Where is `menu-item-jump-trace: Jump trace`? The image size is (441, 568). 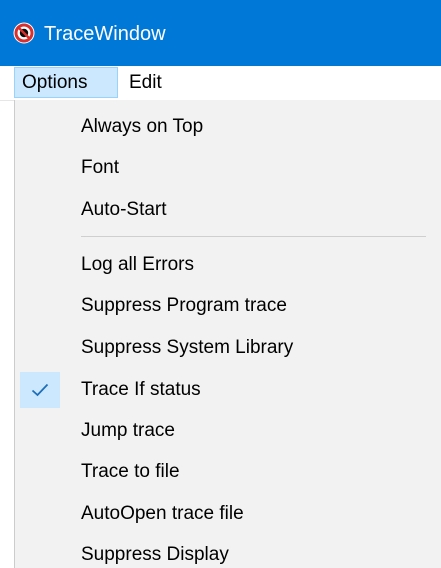
menu-item-jump-trace: Jump trace is located at coordinates (228, 431).